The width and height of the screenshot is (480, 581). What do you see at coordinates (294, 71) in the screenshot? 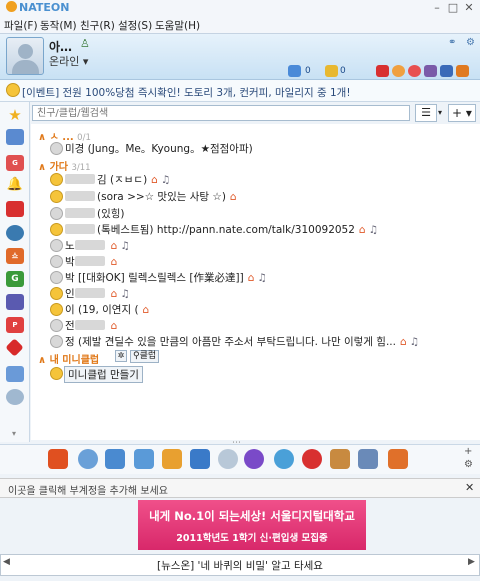
I see `mail-icon` at bounding box center [294, 71].